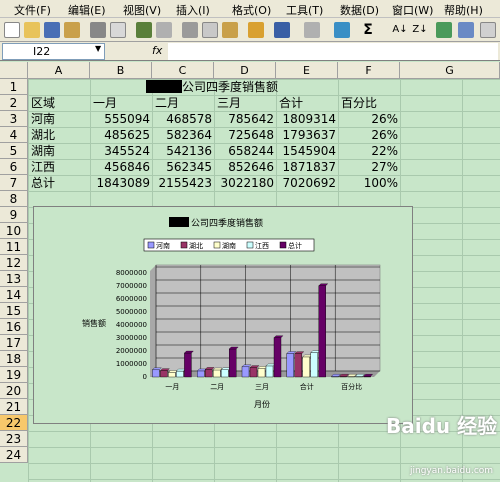 The image size is (500, 482). I want to click on value-cell-pct: 27%, so click(368, 167).